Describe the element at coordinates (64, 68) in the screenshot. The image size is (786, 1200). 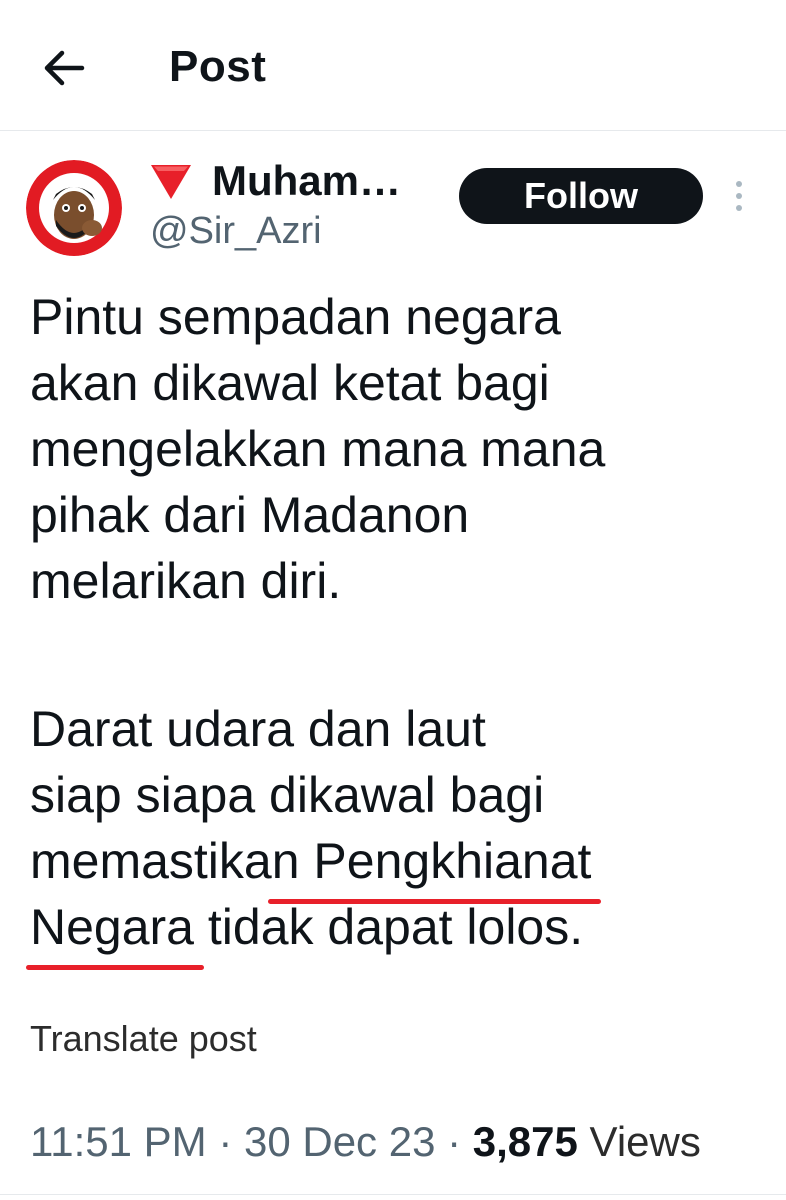
I see `back-arrow-icon` at that location.